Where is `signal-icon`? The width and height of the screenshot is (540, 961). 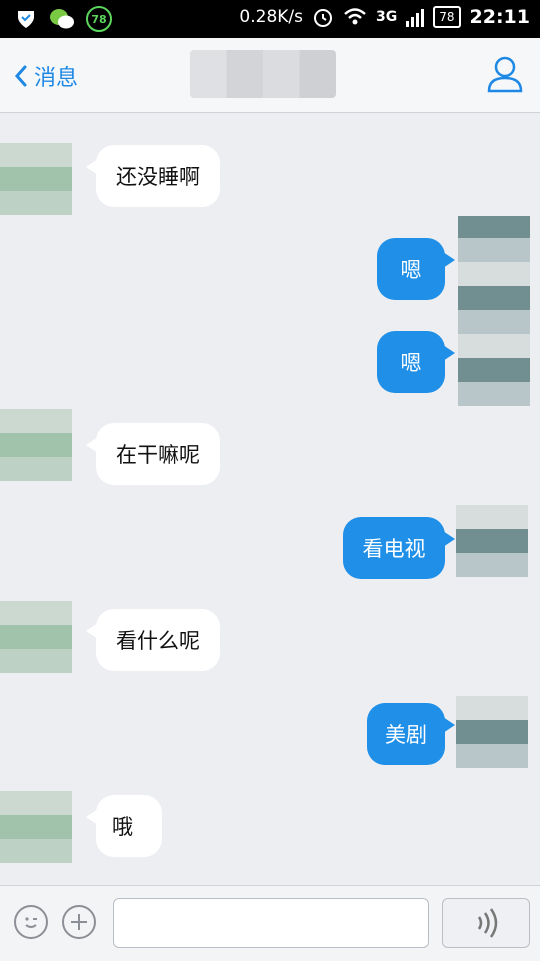
signal-icon is located at coordinates (415, 18).